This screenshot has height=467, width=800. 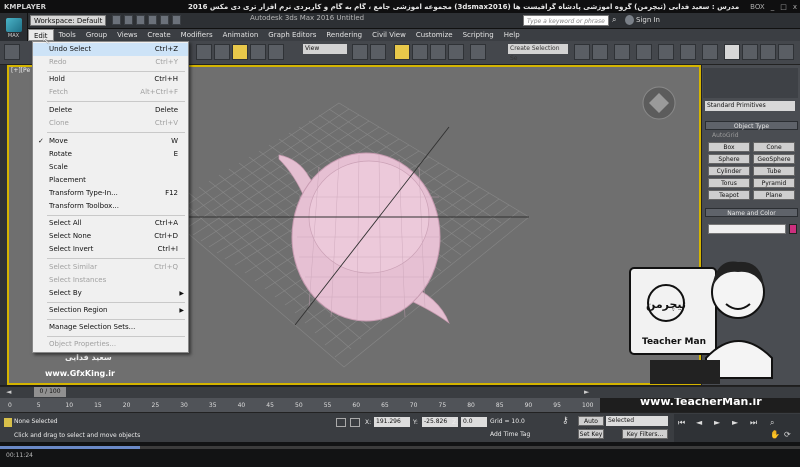 What do you see at coordinates (622, 52) in the screenshot?
I see `layer-manager-icon` at bounding box center [622, 52].